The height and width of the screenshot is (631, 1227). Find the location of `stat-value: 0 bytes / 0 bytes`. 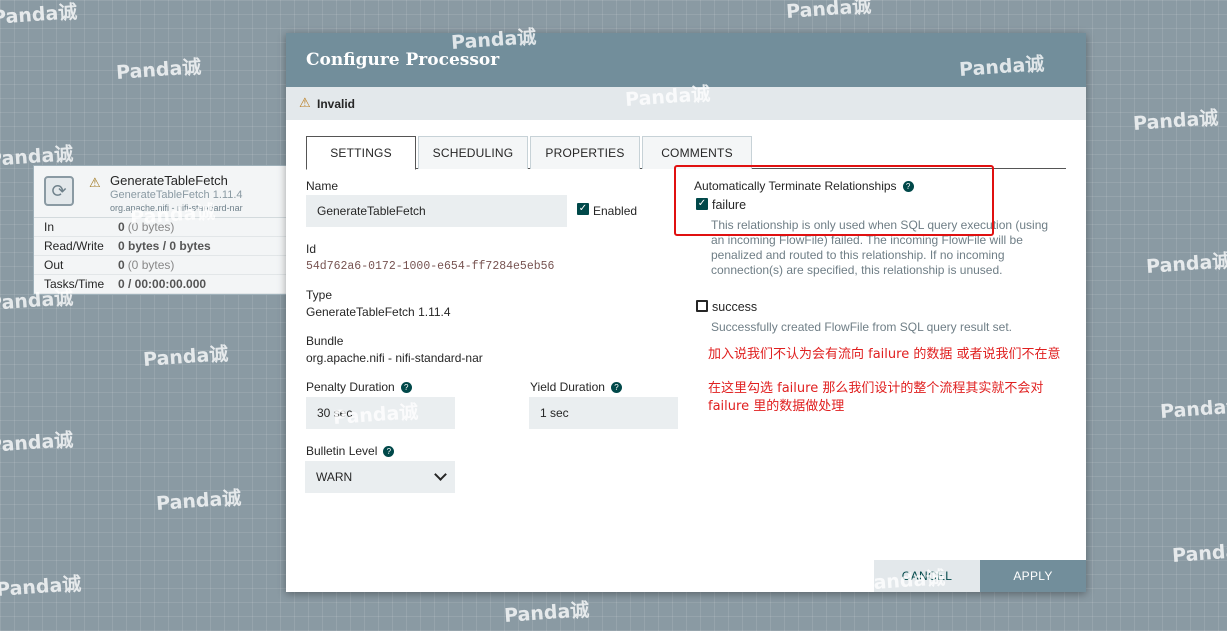

stat-value: 0 bytes / 0 bytes is located at coordinates (164, 246).